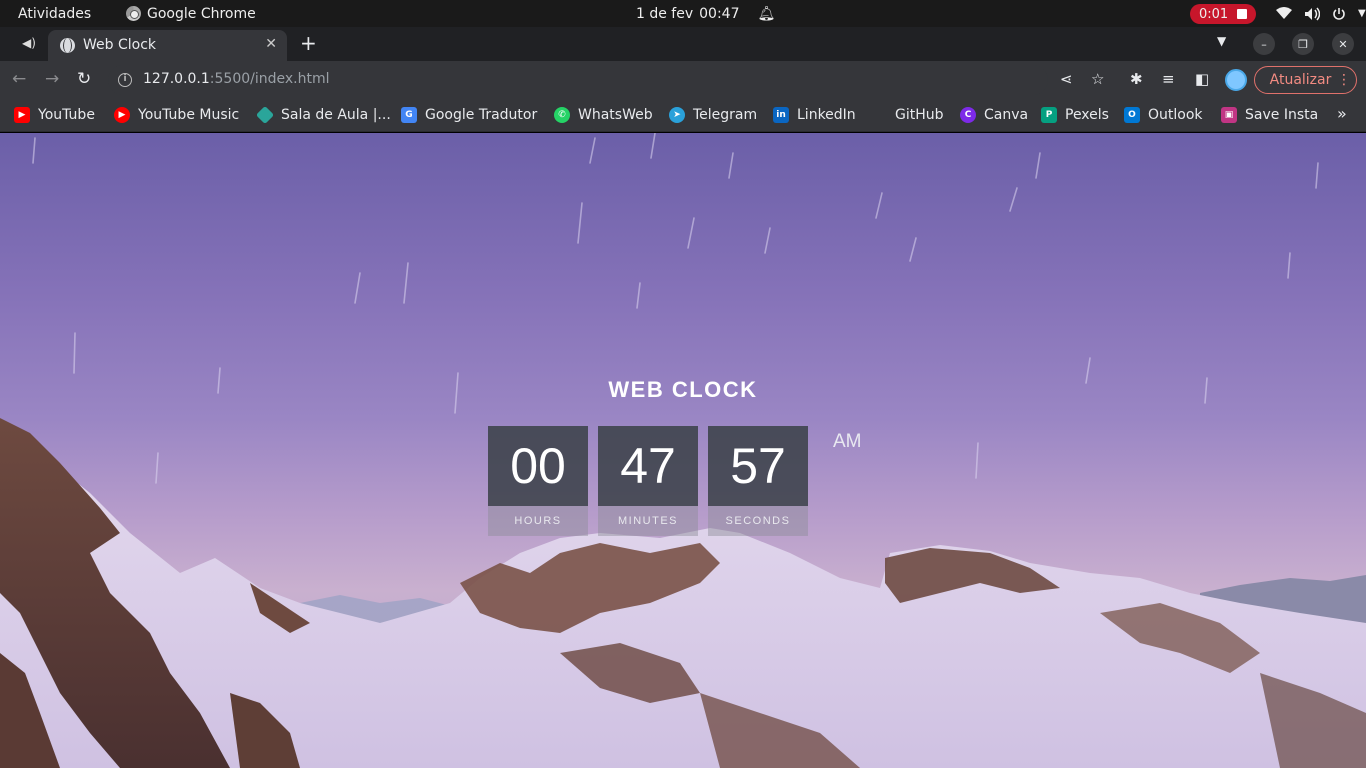 Image resolution: width=1366 pixels, height=768 pixels. What do you see at coordinates (122, 115) in the screenshot?
I see `youtube-music-icon: ▶` at bounding box center [122, 115].